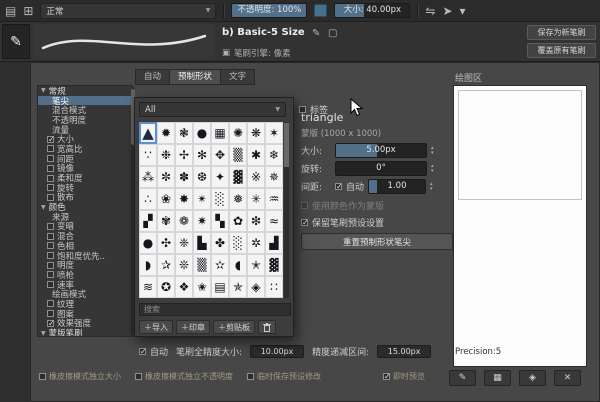 Image resolution: width=600 pixels, height=402 pixels. What do you see at coordinates (274, 133) in the screenshot?
I see `brush-tip-7: ✶` at bounding box center [274, 133].